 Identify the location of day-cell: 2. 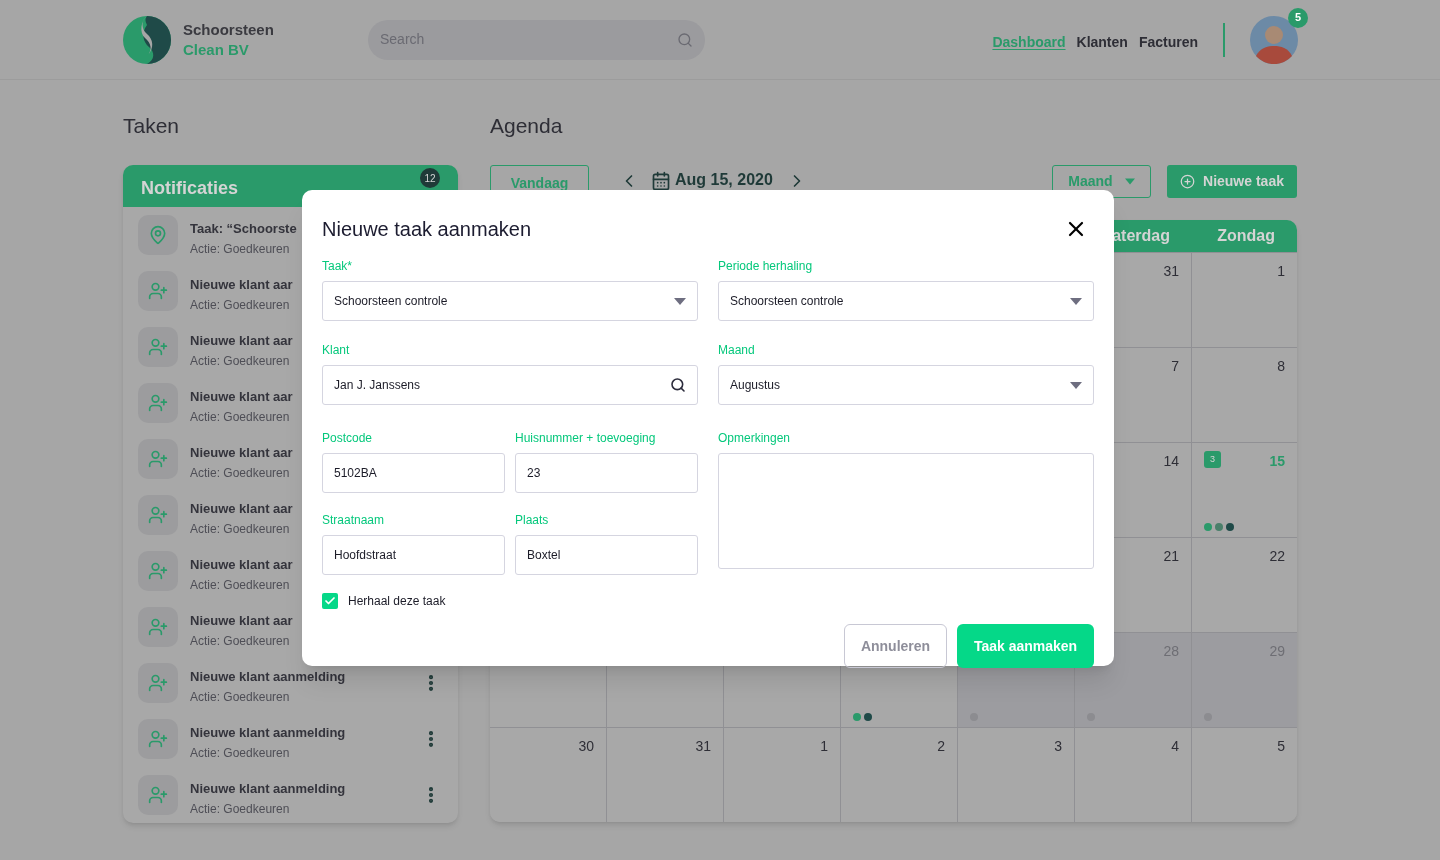
(899, 775).